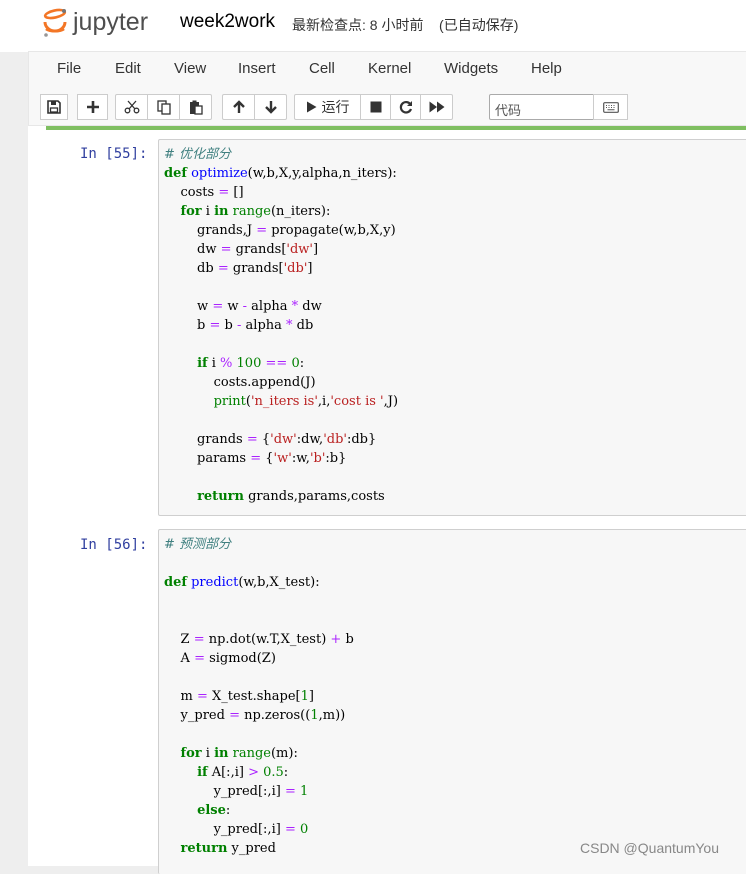  I want to click on cut-button, so click(131, 107).